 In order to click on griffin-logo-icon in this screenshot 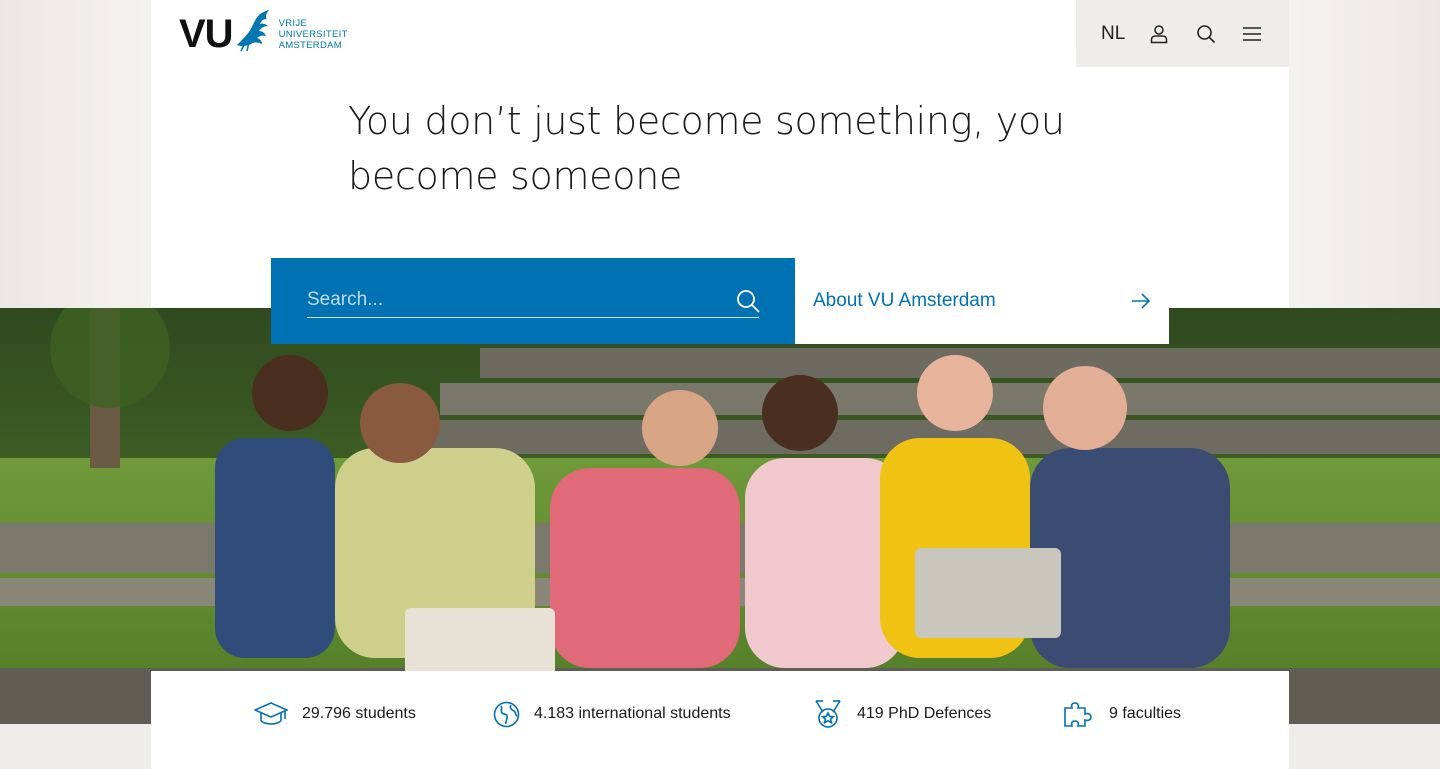, I will do `click(252, 31)`.